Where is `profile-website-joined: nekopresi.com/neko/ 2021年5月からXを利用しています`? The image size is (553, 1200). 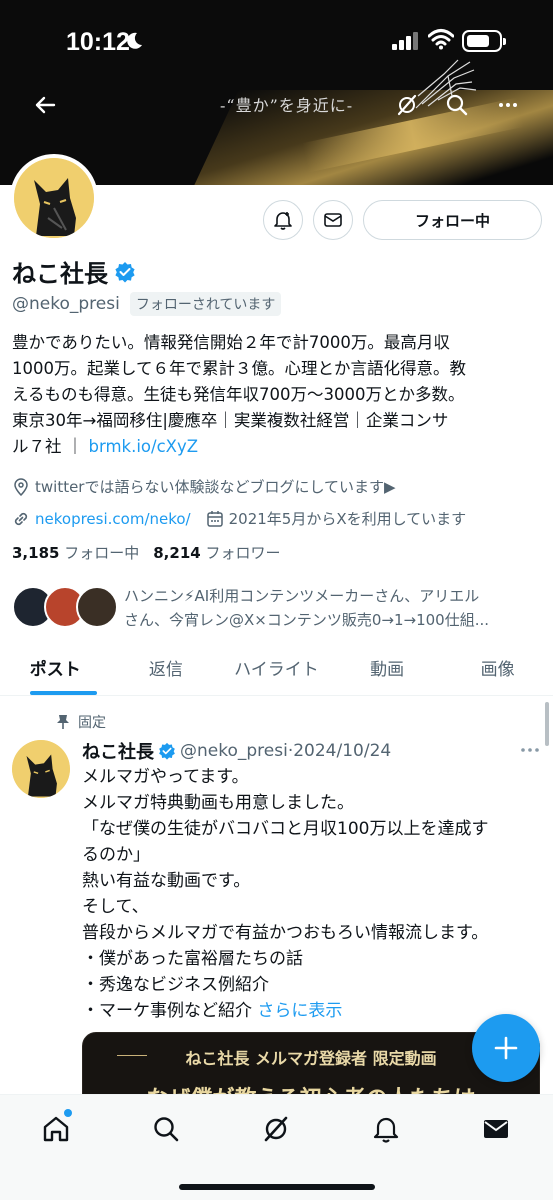 profile-website-joined: nekopresi.com/neko/ 2021年5月からXを利用しています is located at coordinates (239, 518).